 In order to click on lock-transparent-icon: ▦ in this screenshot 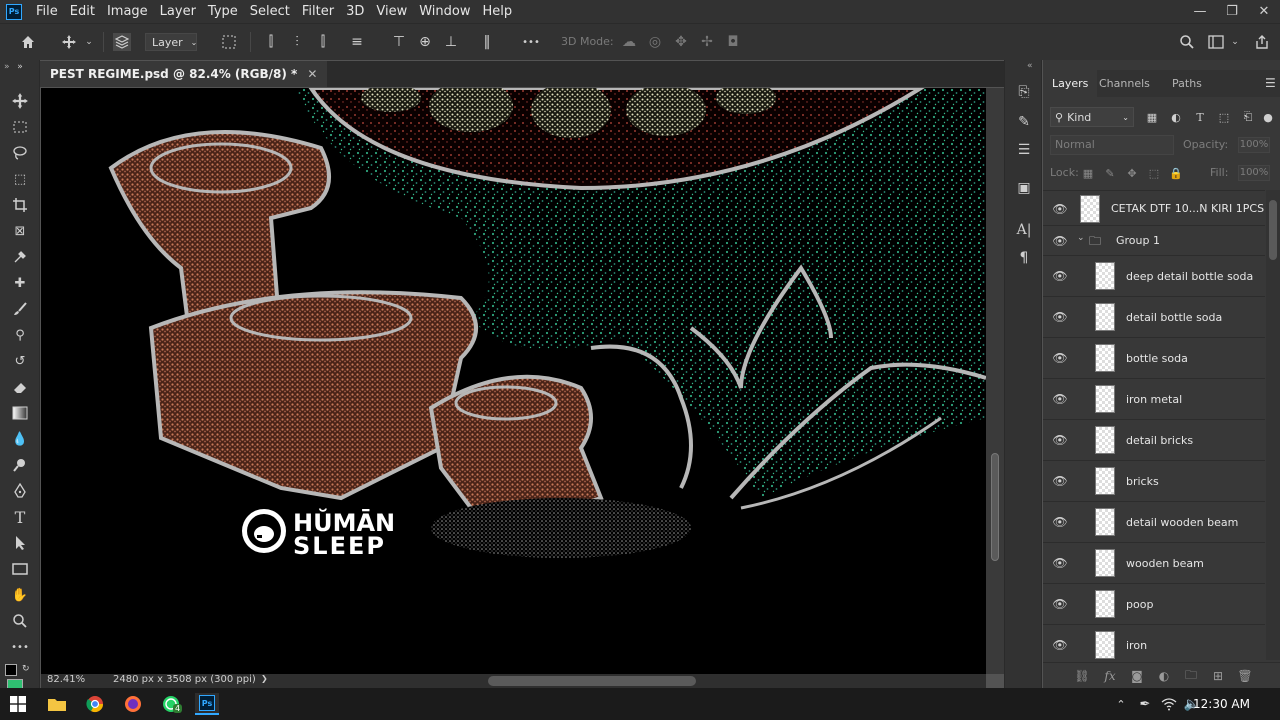, I will do `click(1088, 173)`.